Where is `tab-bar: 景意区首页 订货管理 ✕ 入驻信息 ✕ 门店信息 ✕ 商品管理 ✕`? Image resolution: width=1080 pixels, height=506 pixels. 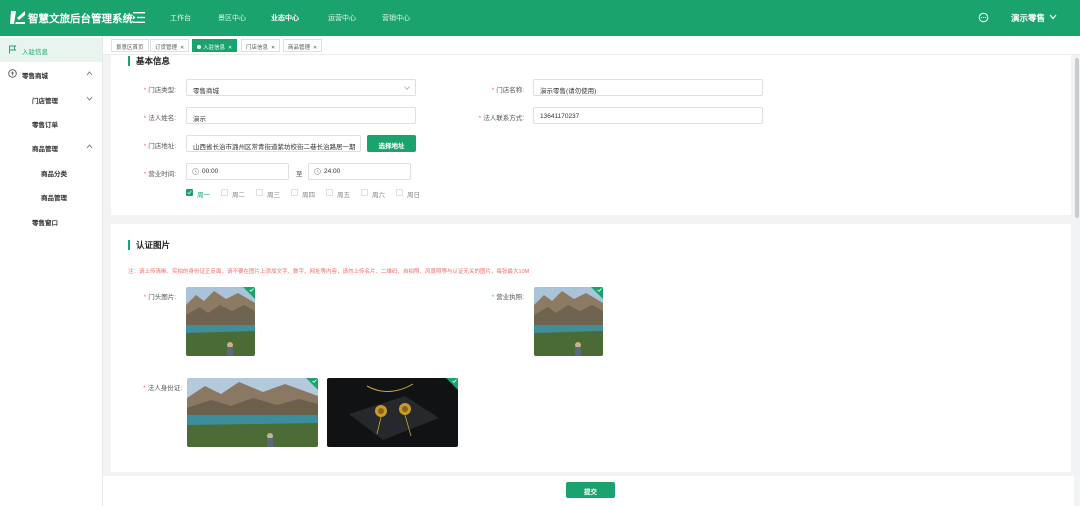 tab-bar: 景意区首页 订货管理 ✕ 入驻信息 ✕ 门店信息 ✕ 商品管理 ✕ is located at coordinates (591, 45).